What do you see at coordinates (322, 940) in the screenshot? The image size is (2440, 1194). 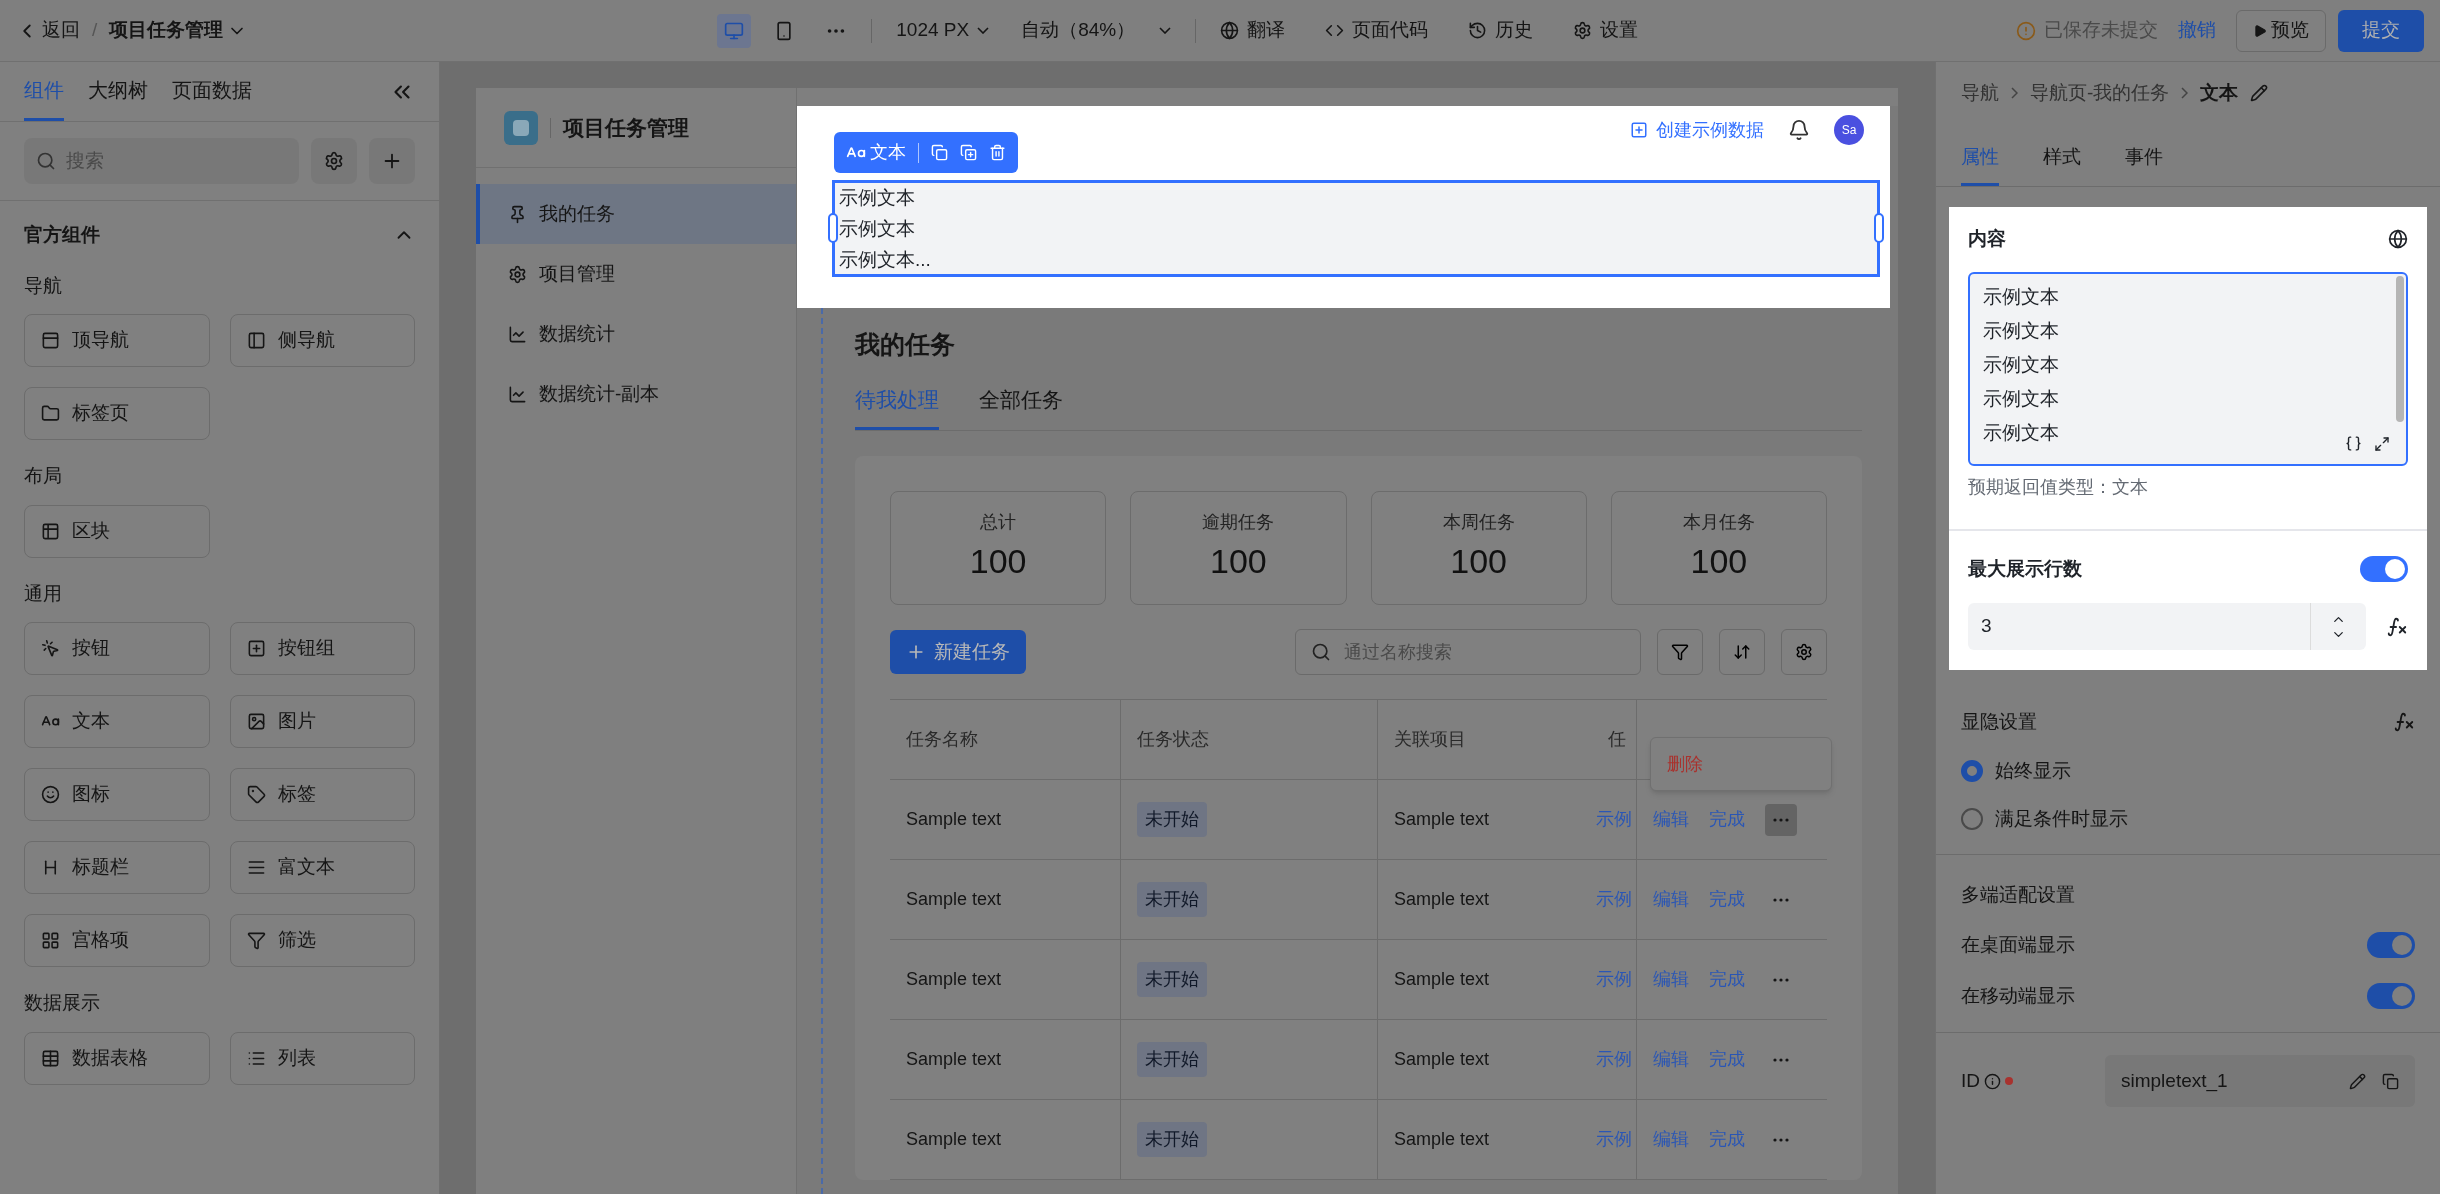 I see `component-item: 筛选` at bounding box center [322, 940].